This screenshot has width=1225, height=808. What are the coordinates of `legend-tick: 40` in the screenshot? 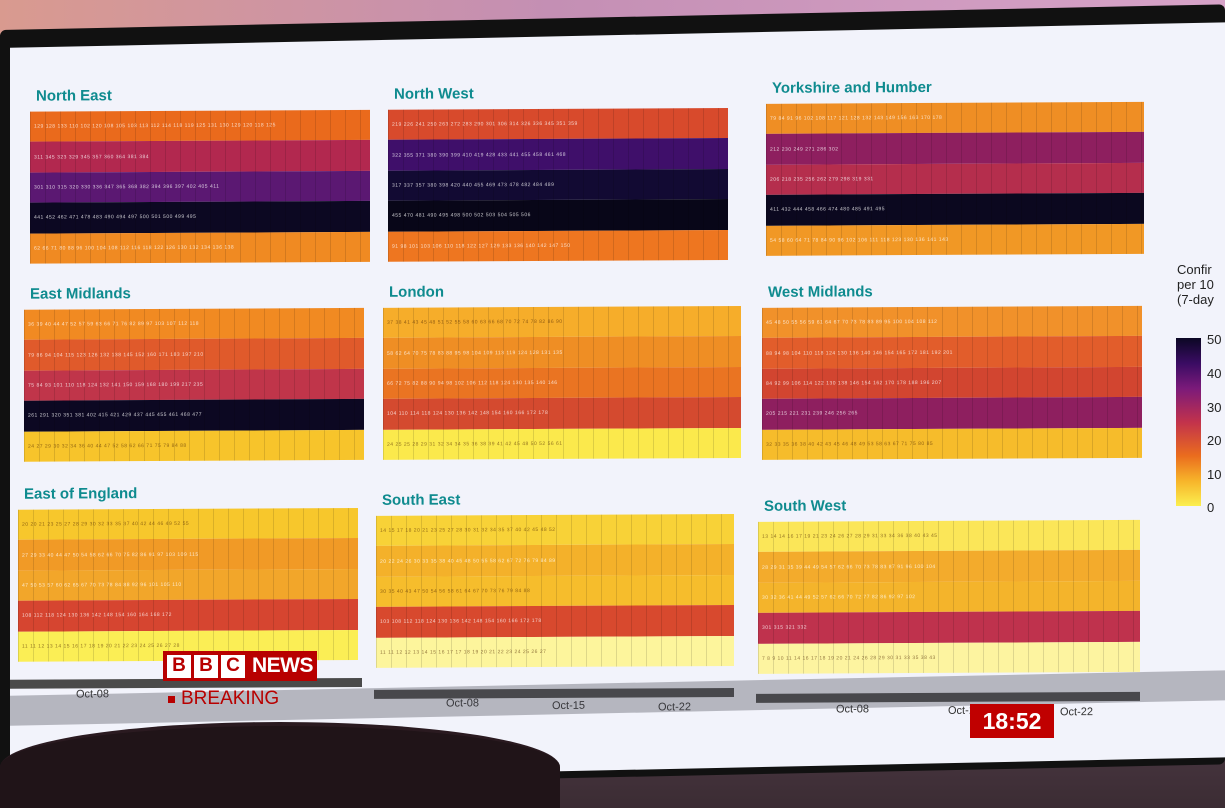 It's located at (1214, 373).